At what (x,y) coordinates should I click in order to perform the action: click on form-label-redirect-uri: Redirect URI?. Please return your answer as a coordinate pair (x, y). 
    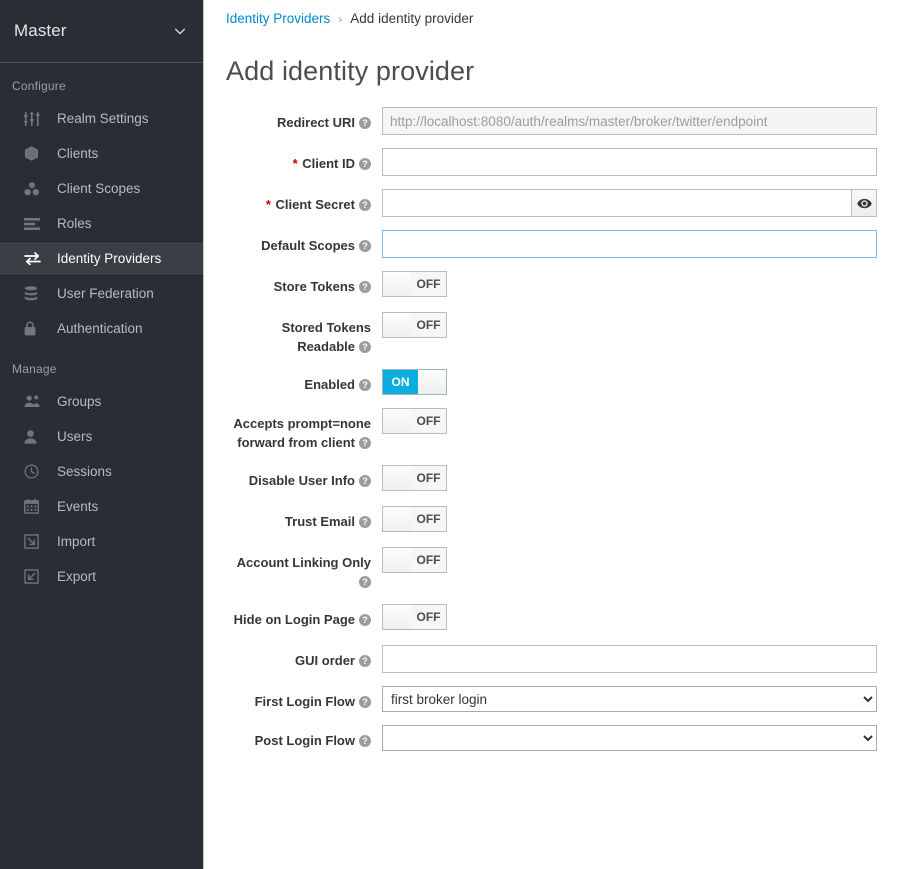
    Looking at the image, I should click on (304, 121).